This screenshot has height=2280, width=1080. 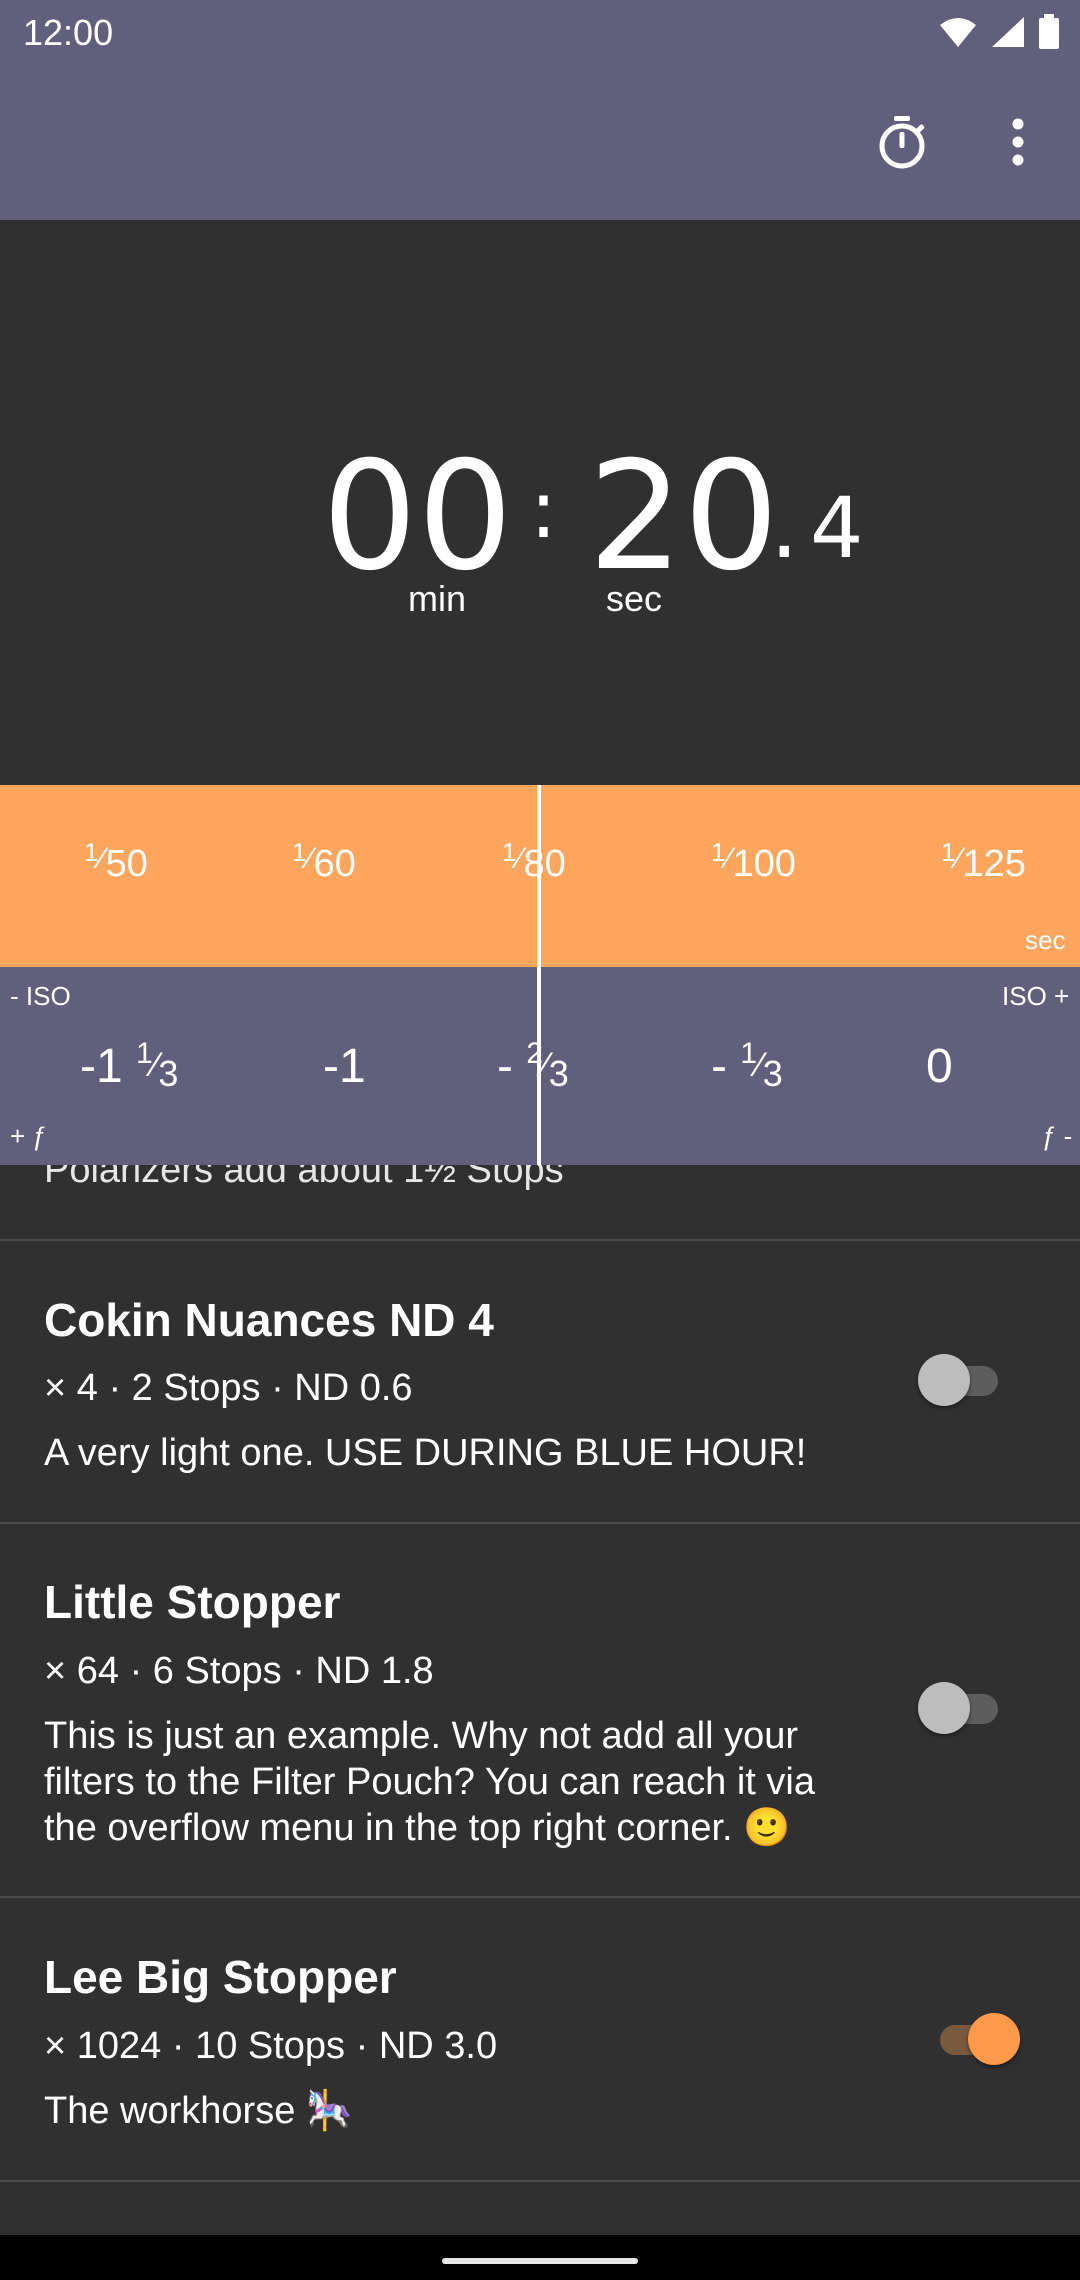 What do you see at coordinates (634, 598) in the screenshot?
I see `seconds-label: sec` at bounding box center [634, 598].